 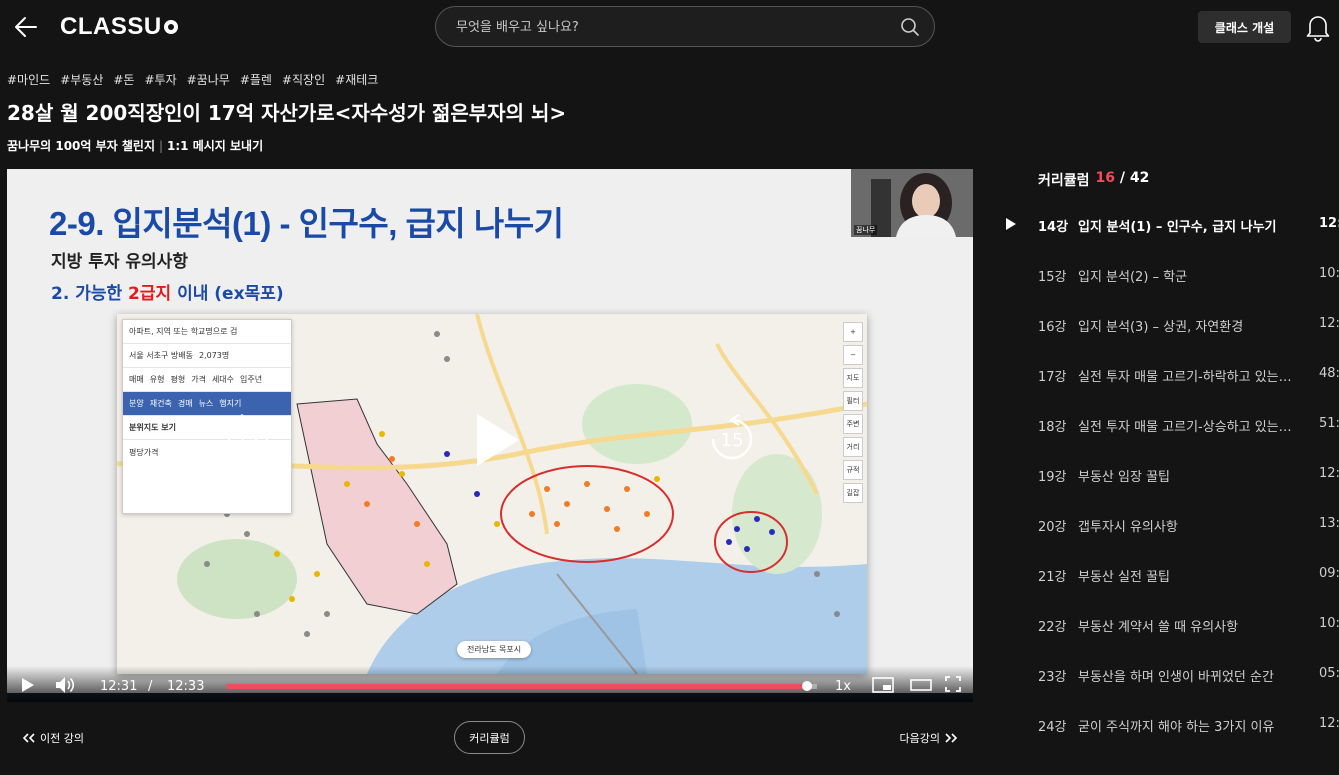 What do you see at coordinates (1318, 27) in the screenshot?
I see `notification-bell-icon` at bounding box center [1318, 27].